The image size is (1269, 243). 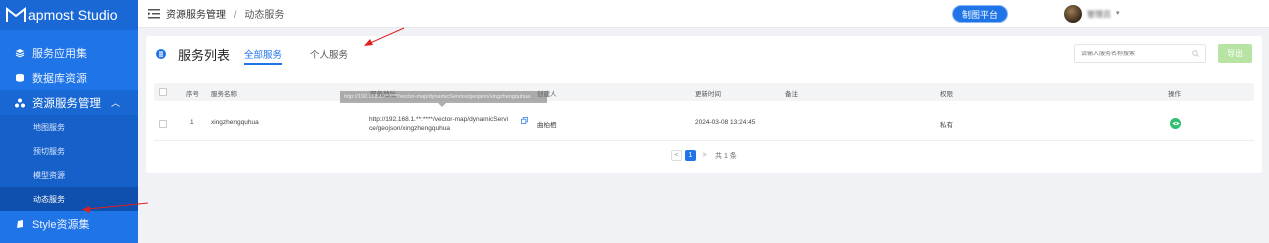 I want to click on sidebar-item-label: 资源服务管理, so click(x=66, y=103).